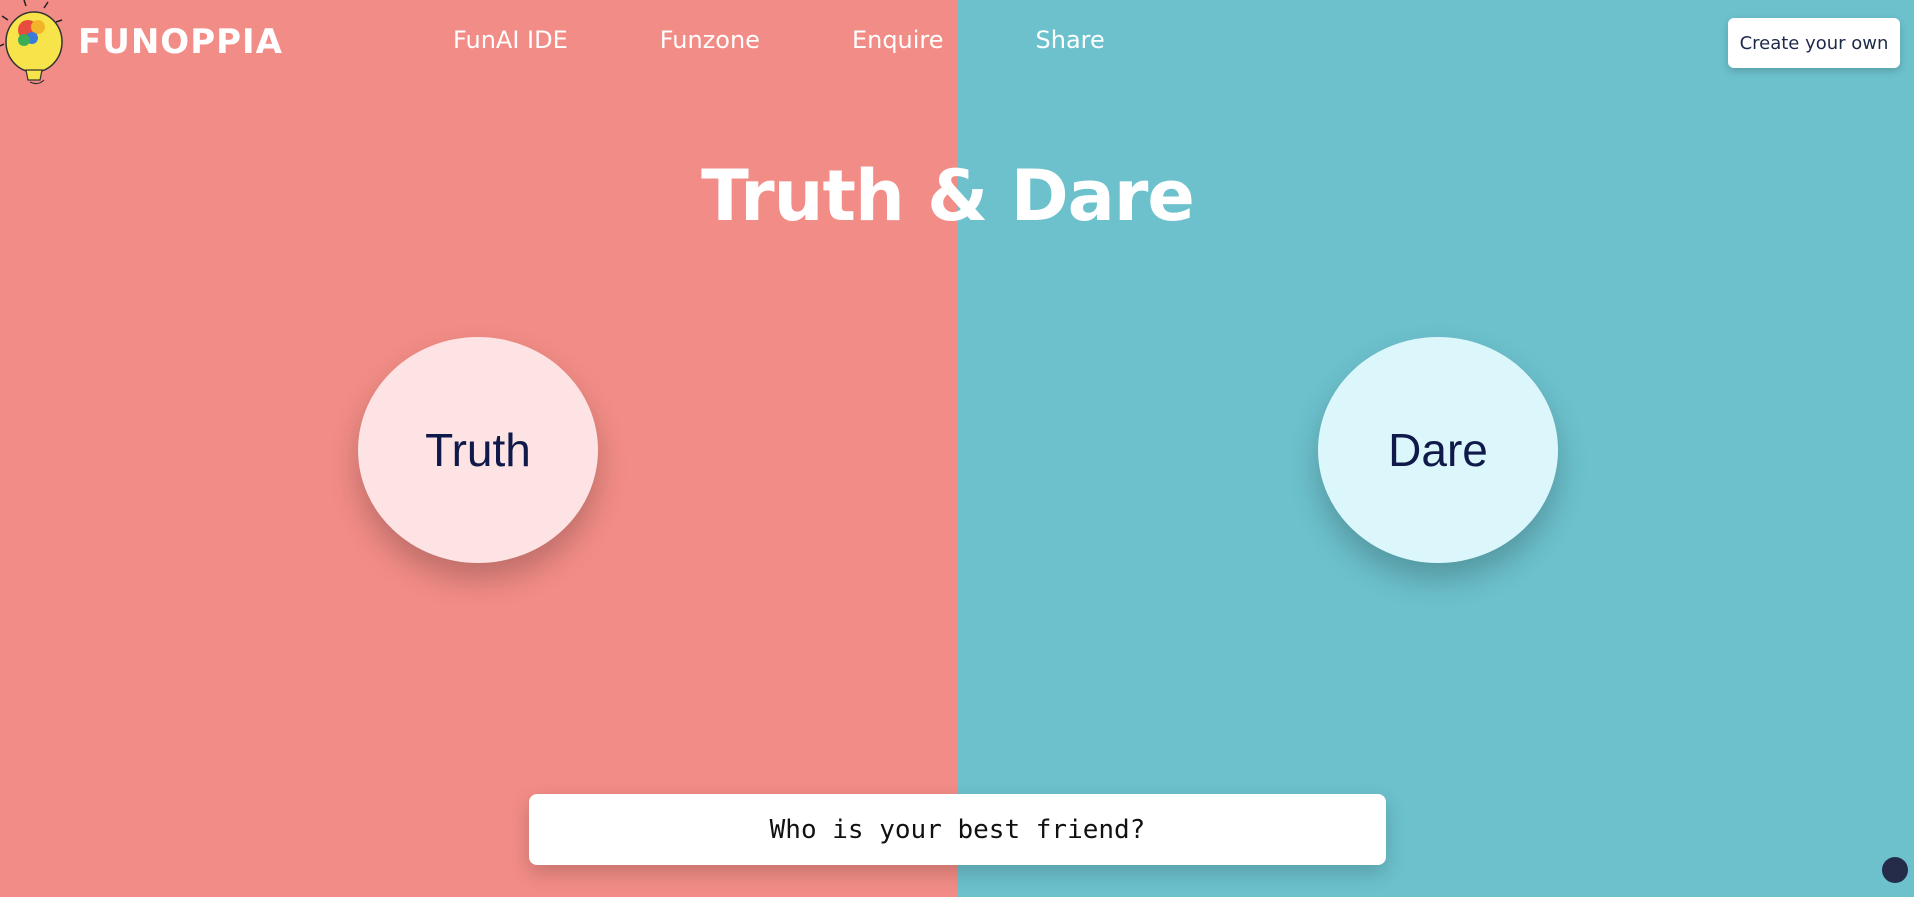 The height and width of the screenshot is (897, 1914). Describe the element at coordinates (510, 40) in the screenshot. I see `nav-funai-ide: FunAI IDE` at that location.